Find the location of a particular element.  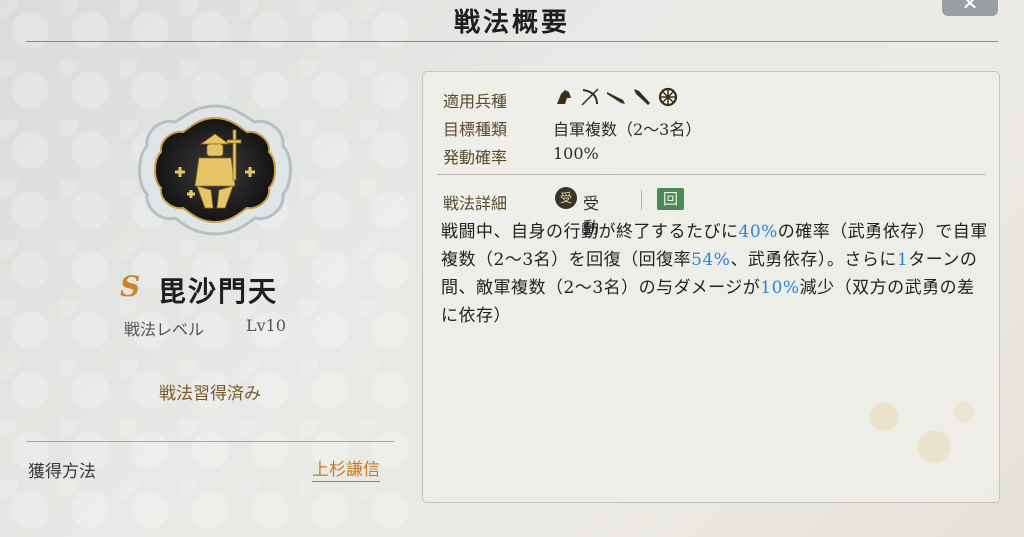

desc-value-turns: 1 is located at coordinates (902, 260).